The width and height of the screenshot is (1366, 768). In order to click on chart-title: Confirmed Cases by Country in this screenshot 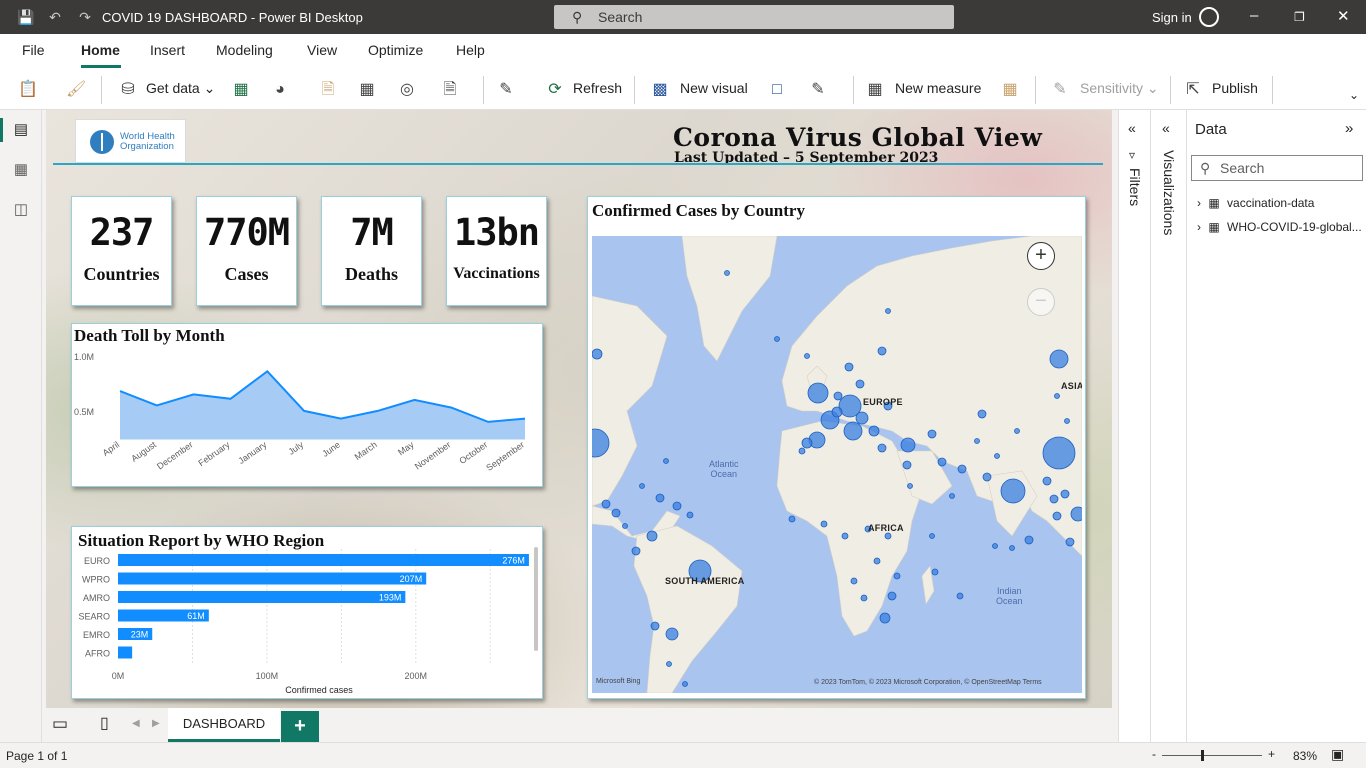, I will do `click(698, 210)`.